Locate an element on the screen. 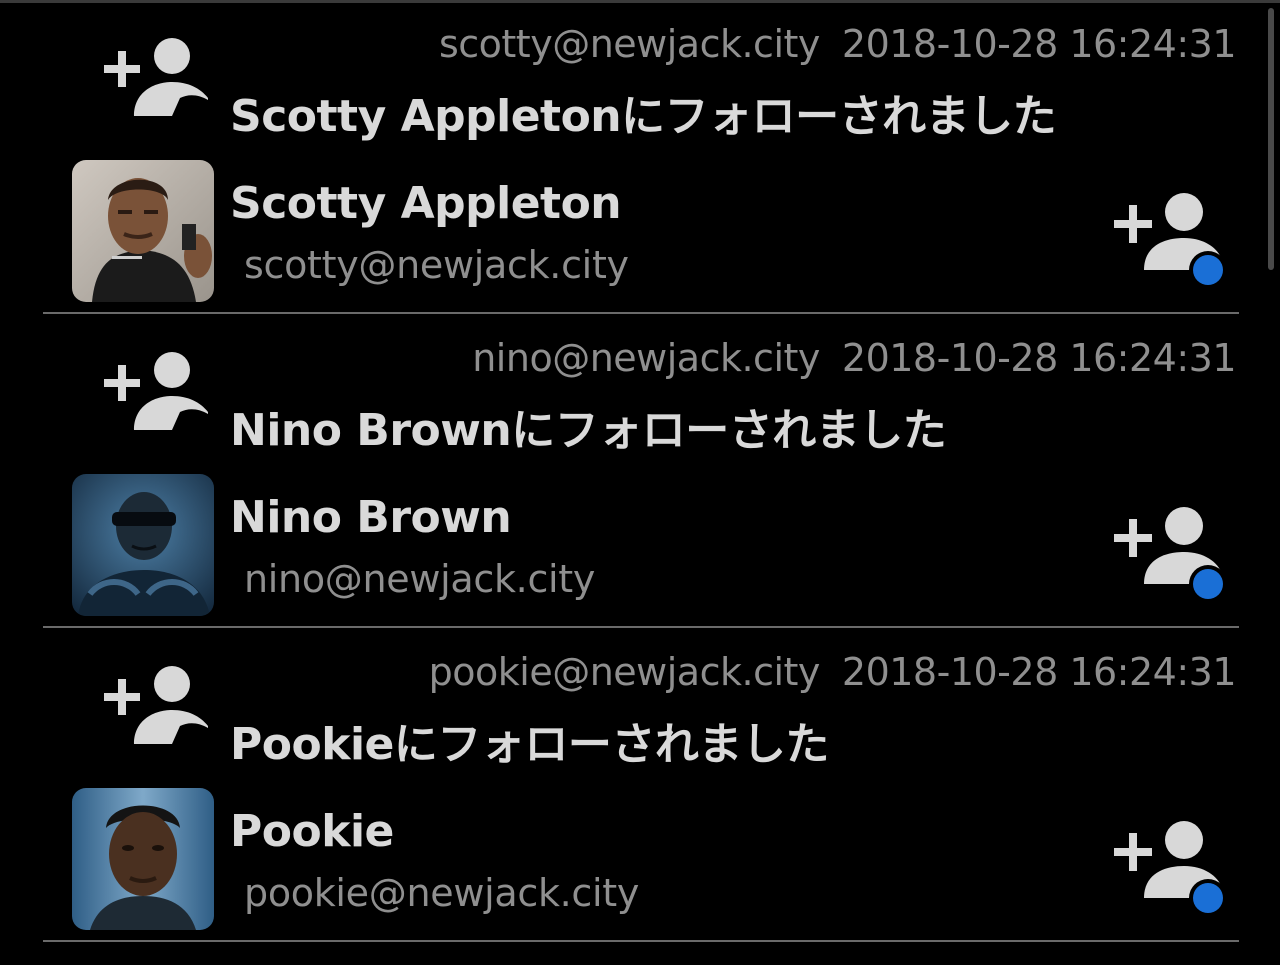 This screenshot has height=965, width=1280. divider is located at coordinates (641, 941).